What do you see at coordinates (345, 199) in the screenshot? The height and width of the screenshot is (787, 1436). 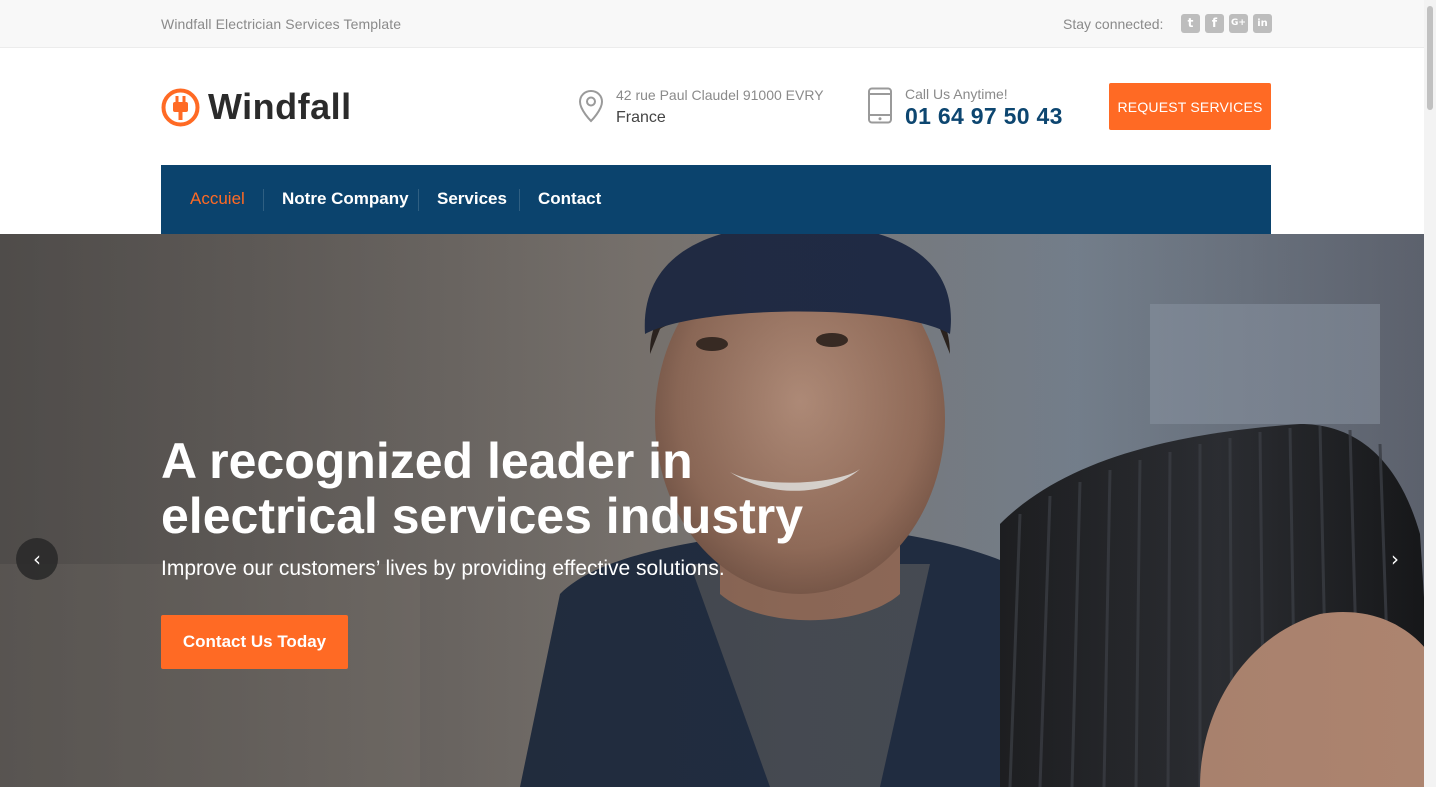 I see `nav-item-notre-company: Notre Company` at bounding box center [345, 199].